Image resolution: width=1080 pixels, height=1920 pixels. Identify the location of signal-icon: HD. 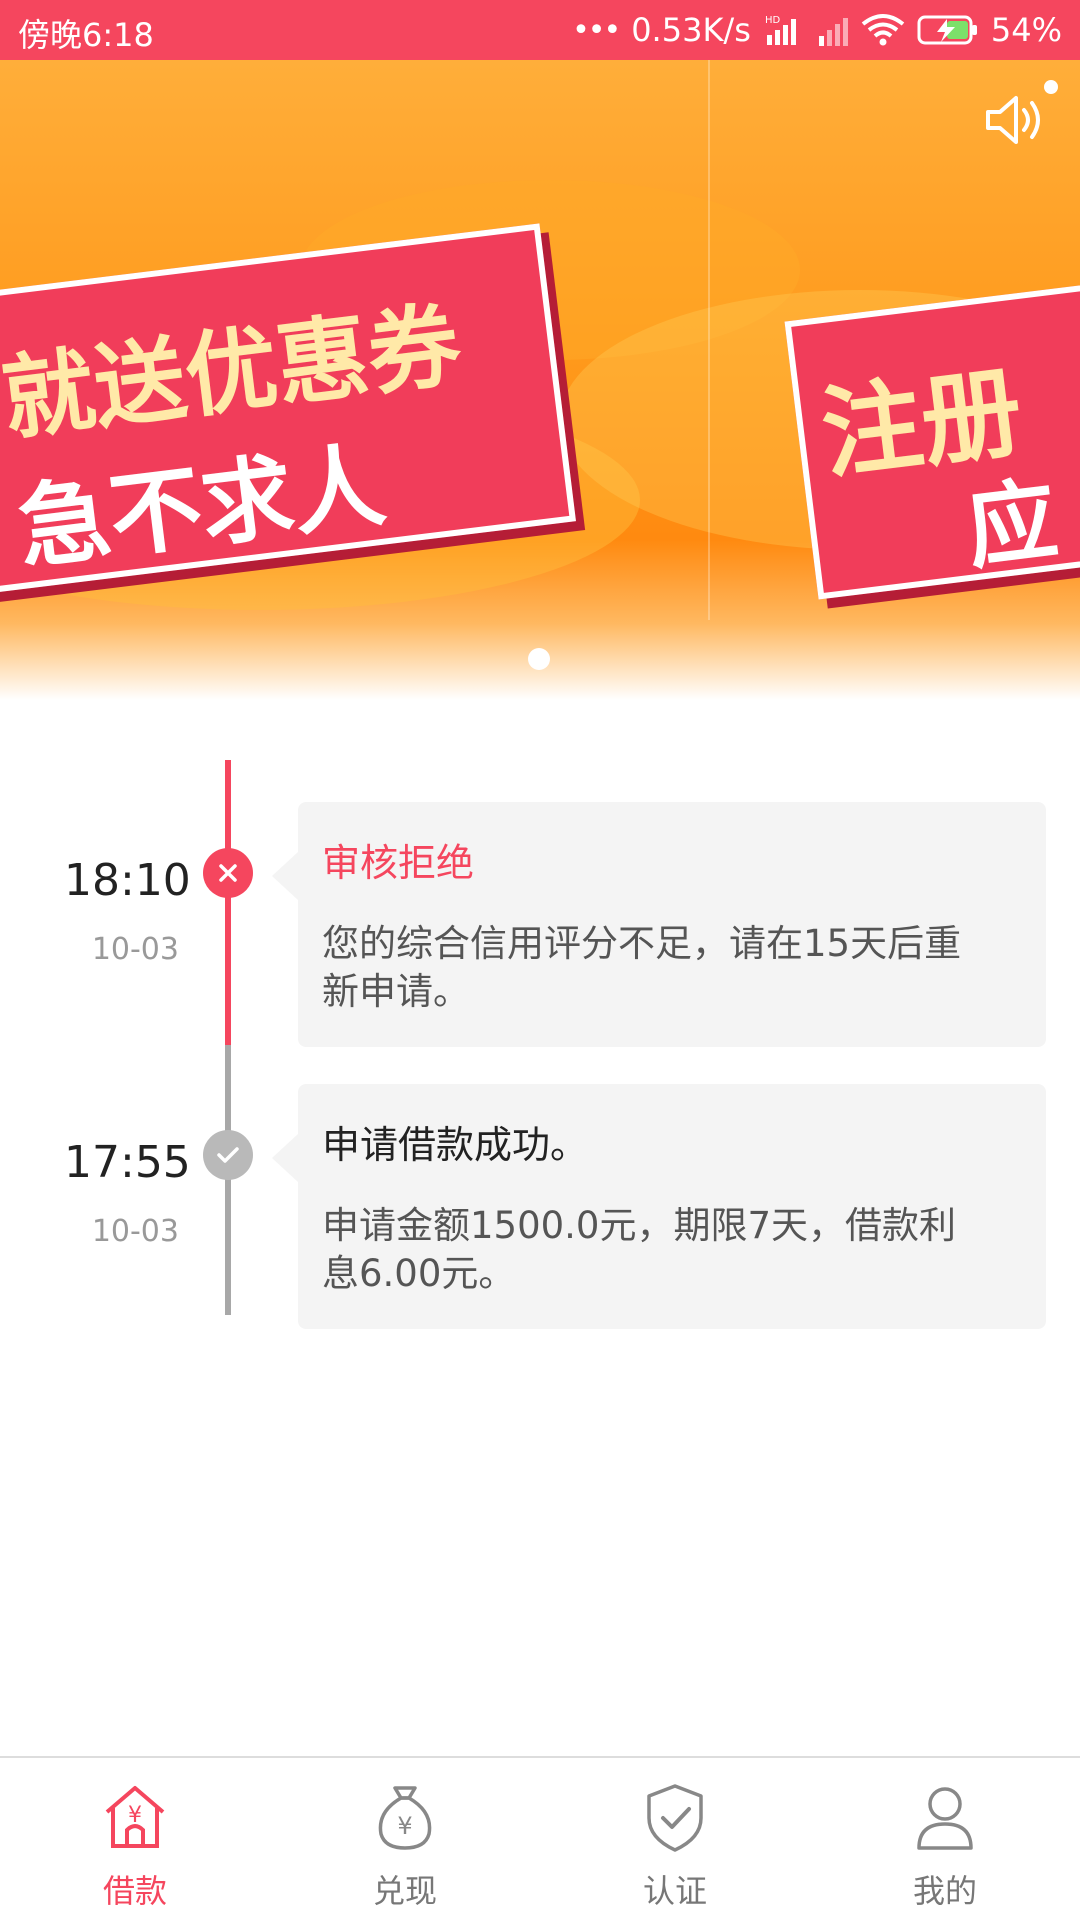
(784, 30).